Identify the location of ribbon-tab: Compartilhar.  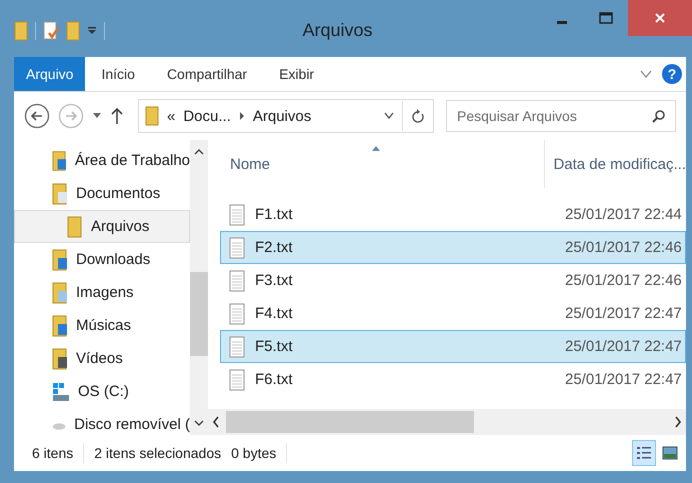
(207, 74).